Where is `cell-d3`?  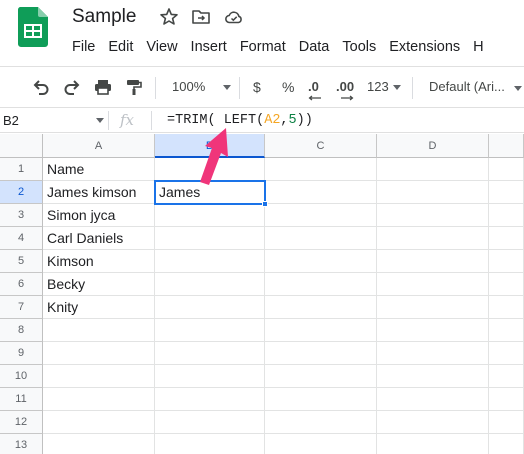
cell-d3 is located at coordinates (433, 215).